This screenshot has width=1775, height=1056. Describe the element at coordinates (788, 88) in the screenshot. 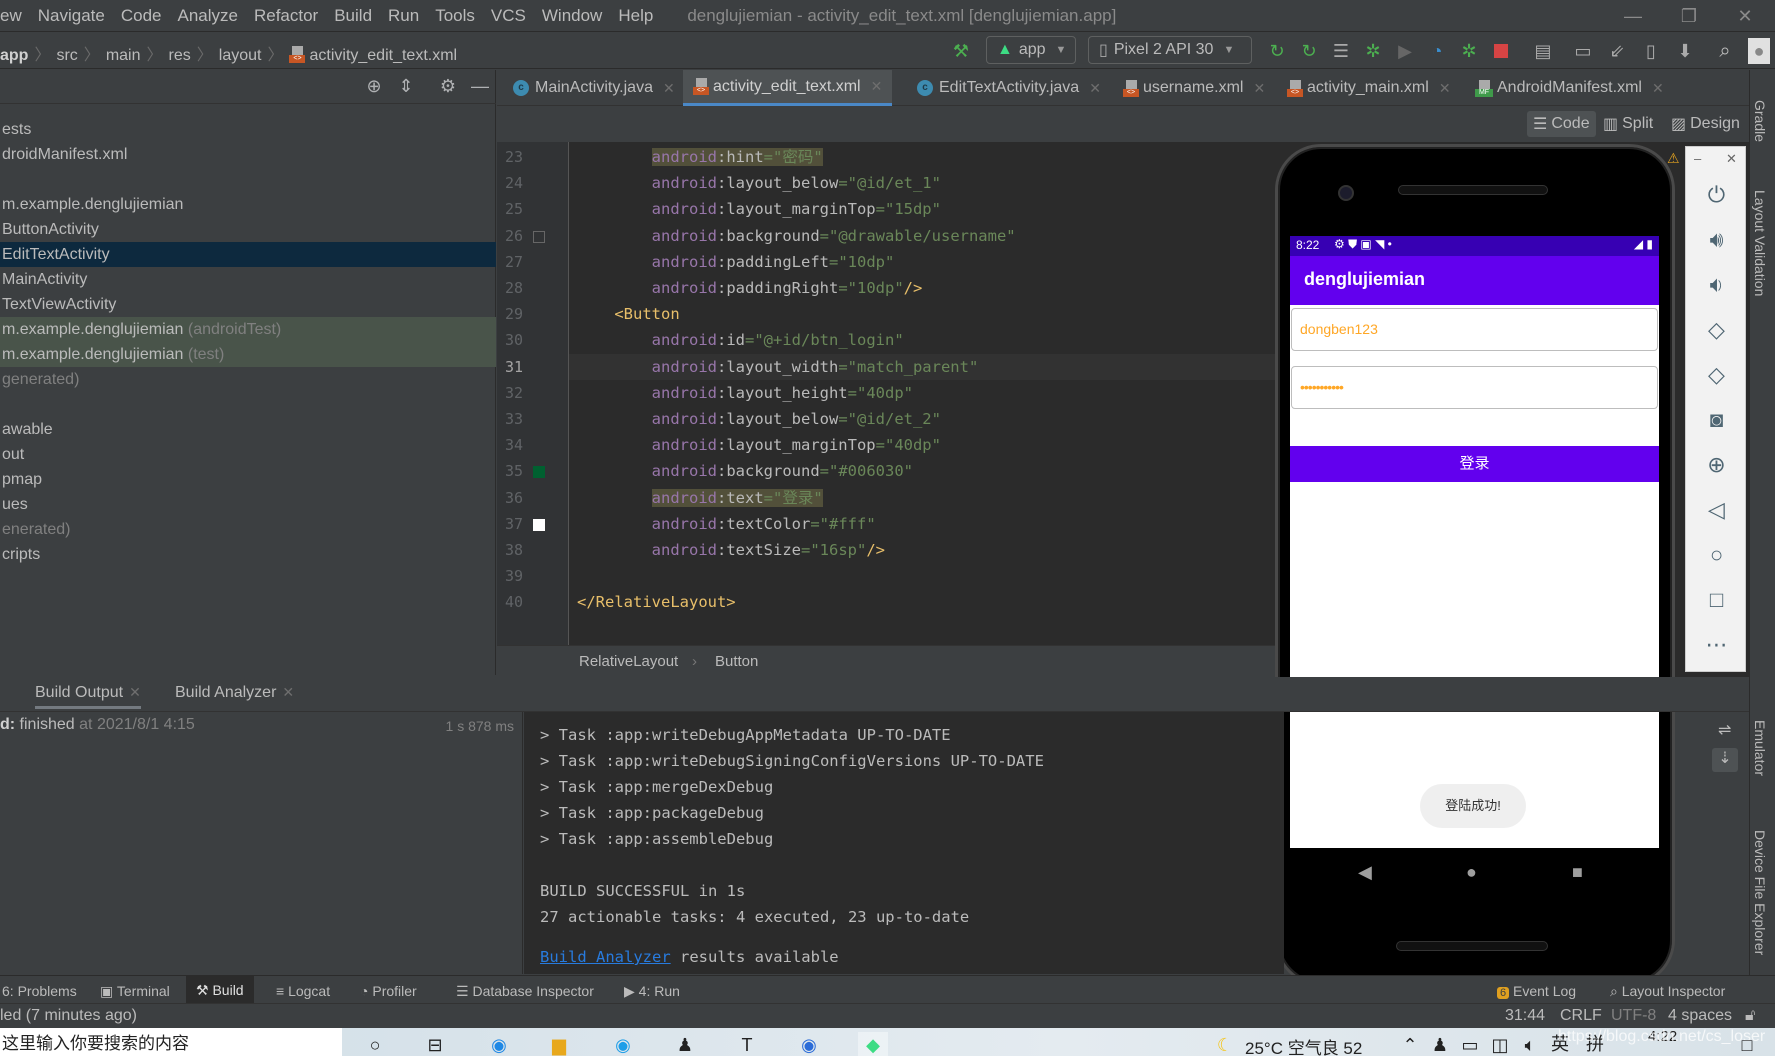

I see `tab-activity-edit-text-xml: activity_edit_text.xml✕` at that location.